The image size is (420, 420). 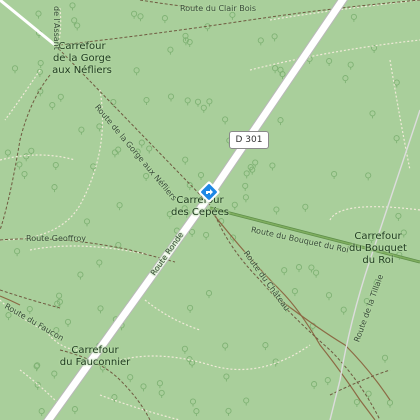 I want to click on road-label-clair-bois: Route du Clair Bois, so click(x=218, y=8).